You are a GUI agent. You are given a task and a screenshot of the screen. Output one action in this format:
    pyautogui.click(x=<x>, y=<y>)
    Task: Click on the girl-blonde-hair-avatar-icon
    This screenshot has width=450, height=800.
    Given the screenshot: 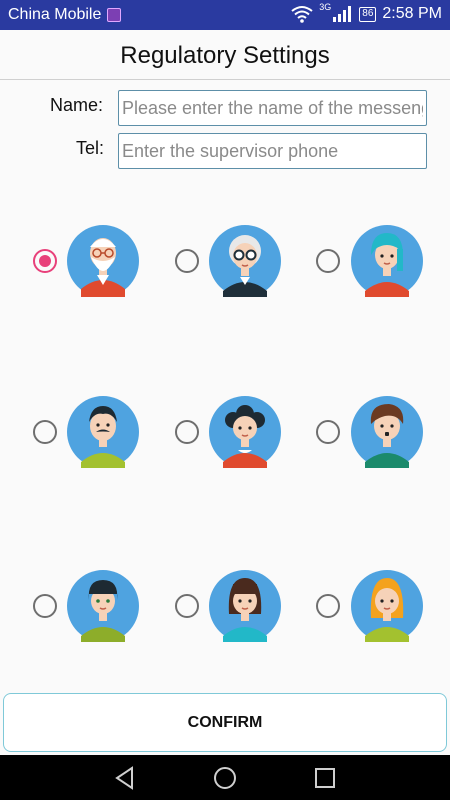 What is the action you would take?
    pyautogui.click(x=387, y=606)
    